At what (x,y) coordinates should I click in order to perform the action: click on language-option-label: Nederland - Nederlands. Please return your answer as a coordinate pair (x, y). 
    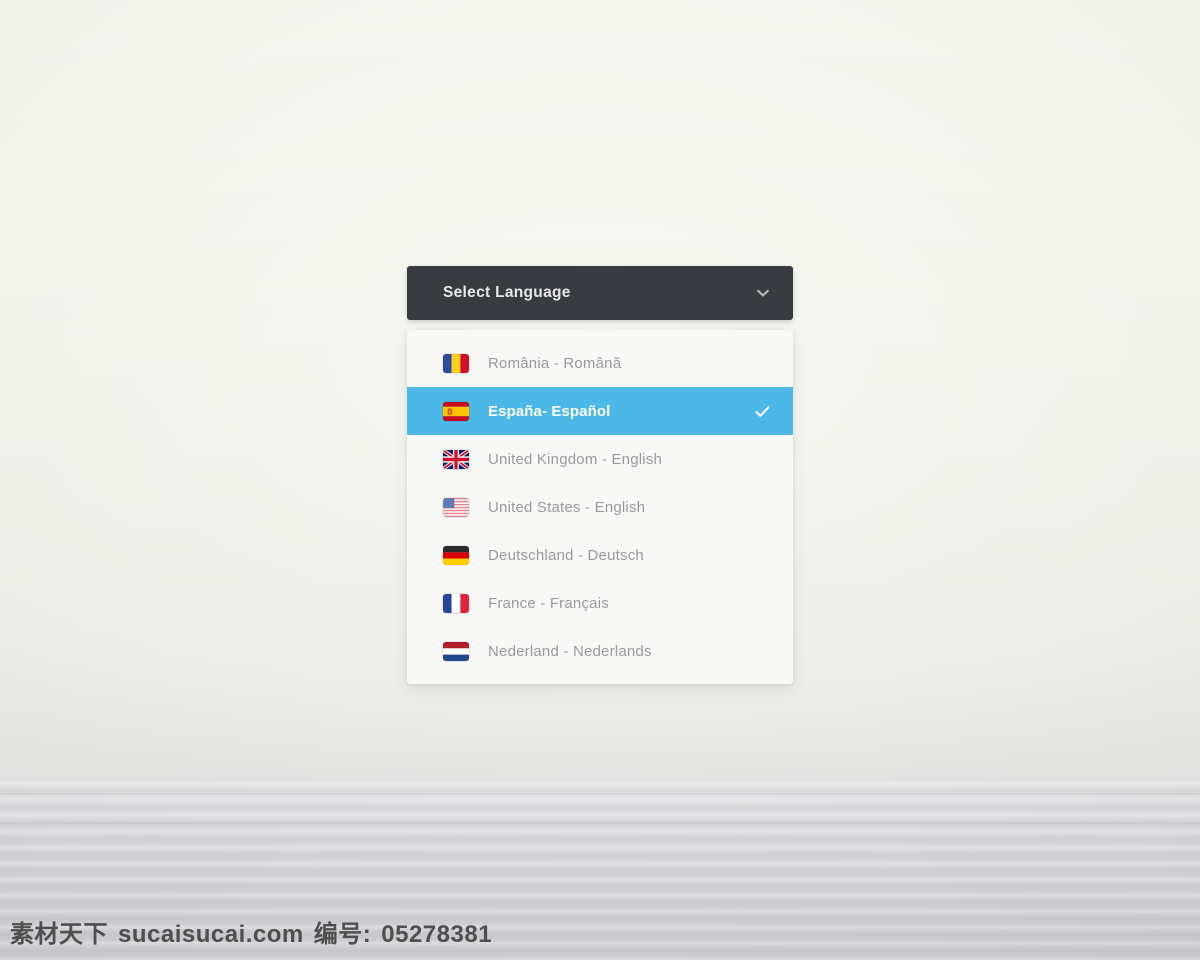
    Looking at the image, I should click on (570, 651).